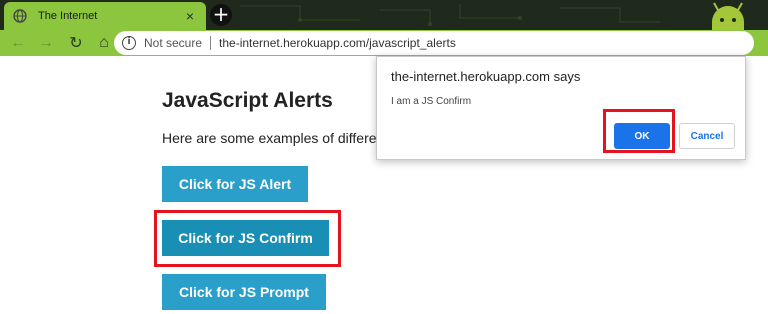 Image resolution: width=768 pixels, height=314 pixels. I want to click on globe-icon, so click(20, 16).